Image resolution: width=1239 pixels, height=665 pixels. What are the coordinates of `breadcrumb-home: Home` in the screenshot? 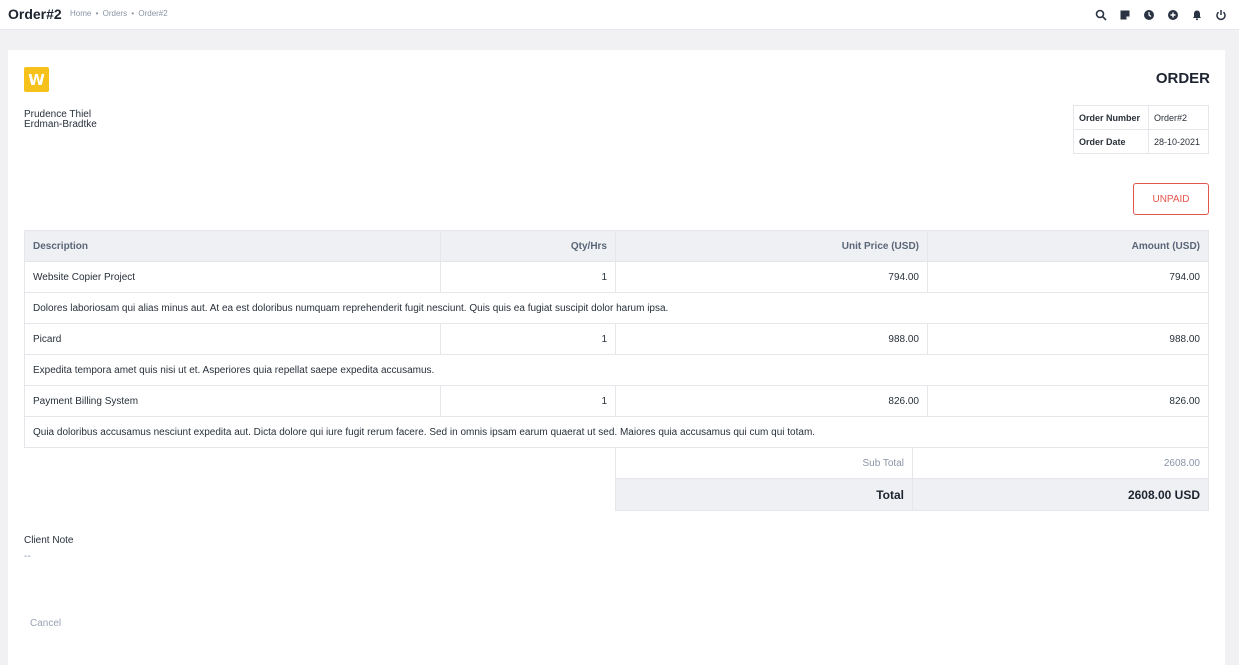 It's located at (80, 13).